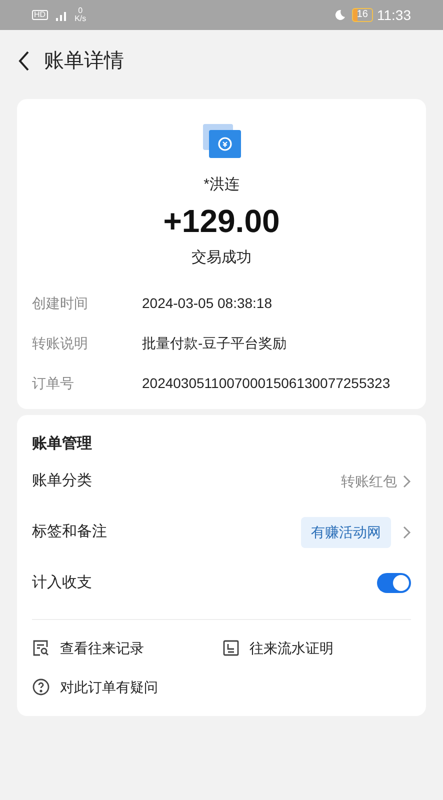 The height and width of the screenshot is (800, 443). Describe the element at coordinates (24, 61) in the screenshot. I see `back-icon` at that location.